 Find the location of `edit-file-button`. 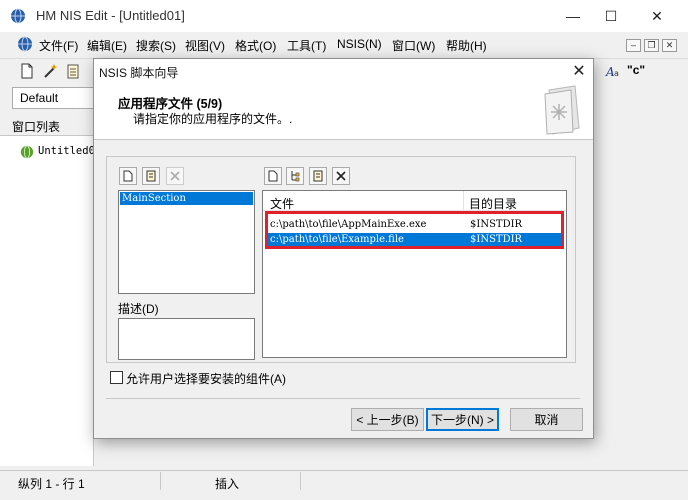

edit-file-button is located at coordinates (318, 176).